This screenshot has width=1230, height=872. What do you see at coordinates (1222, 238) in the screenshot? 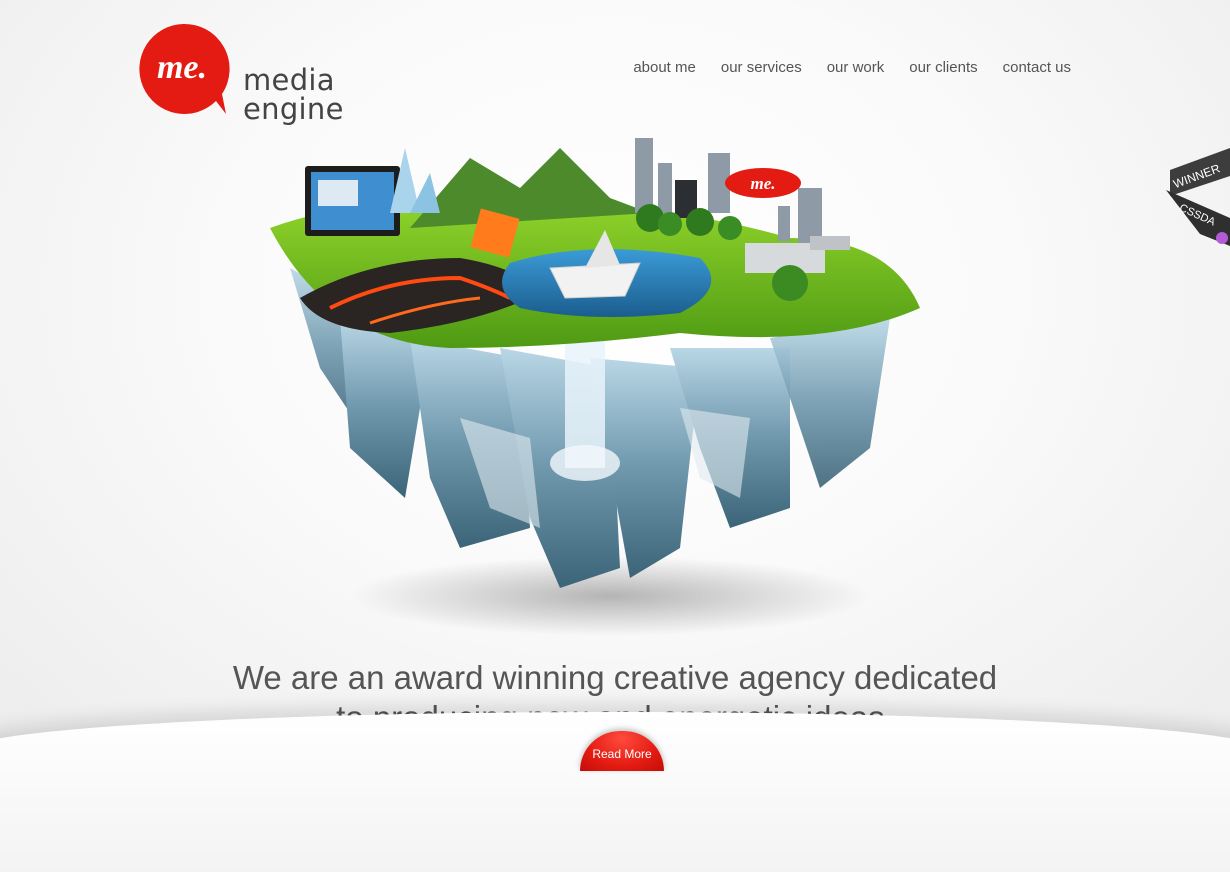
I see `award-gem-icon` at bounding box center [1222, 238].